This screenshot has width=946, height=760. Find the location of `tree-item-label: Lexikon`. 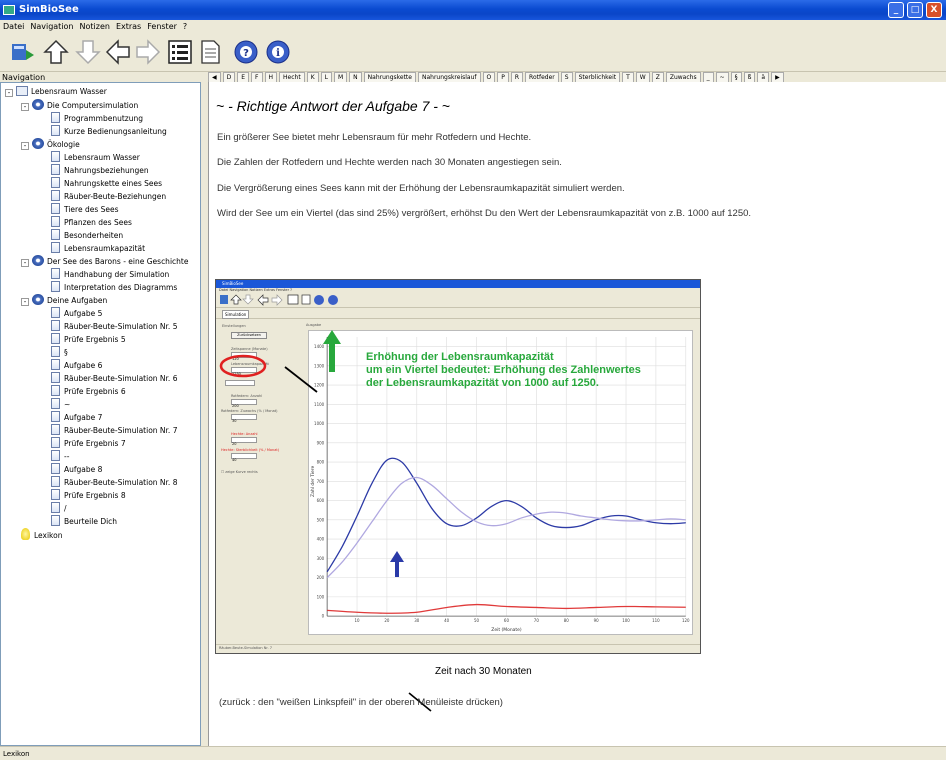

tree-item-label: Lexikon is located at coordinates (48, 535).